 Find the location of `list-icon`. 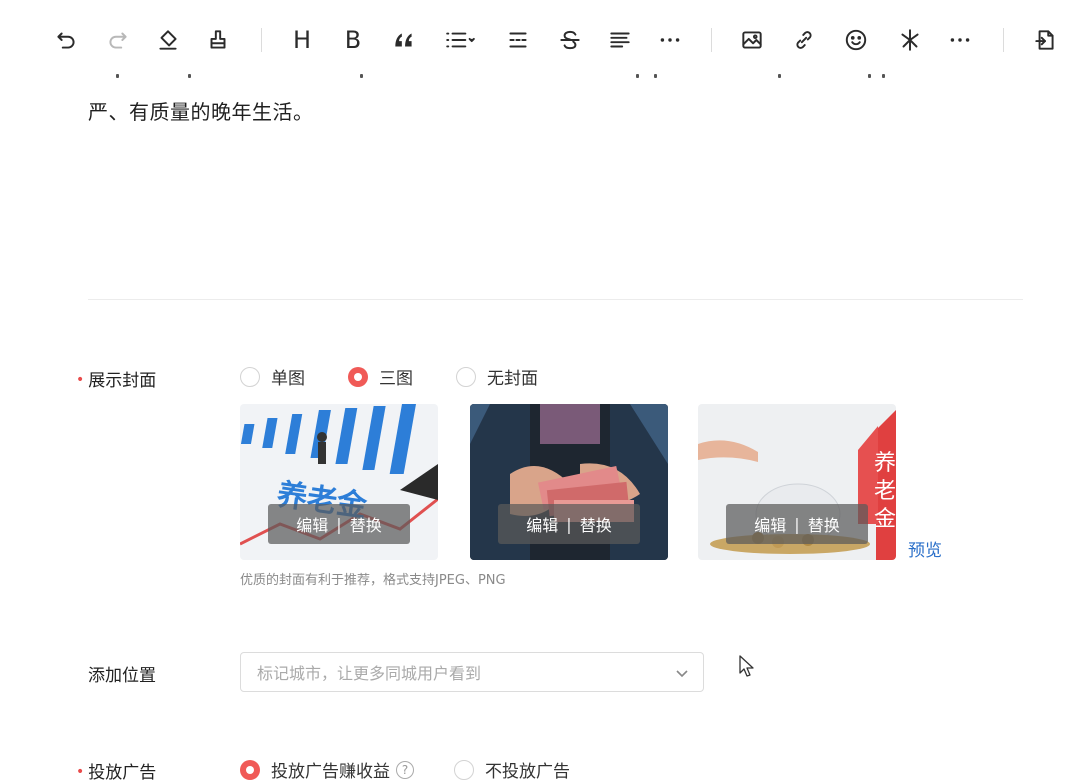

list-icon is located at coordinates (460, 40).